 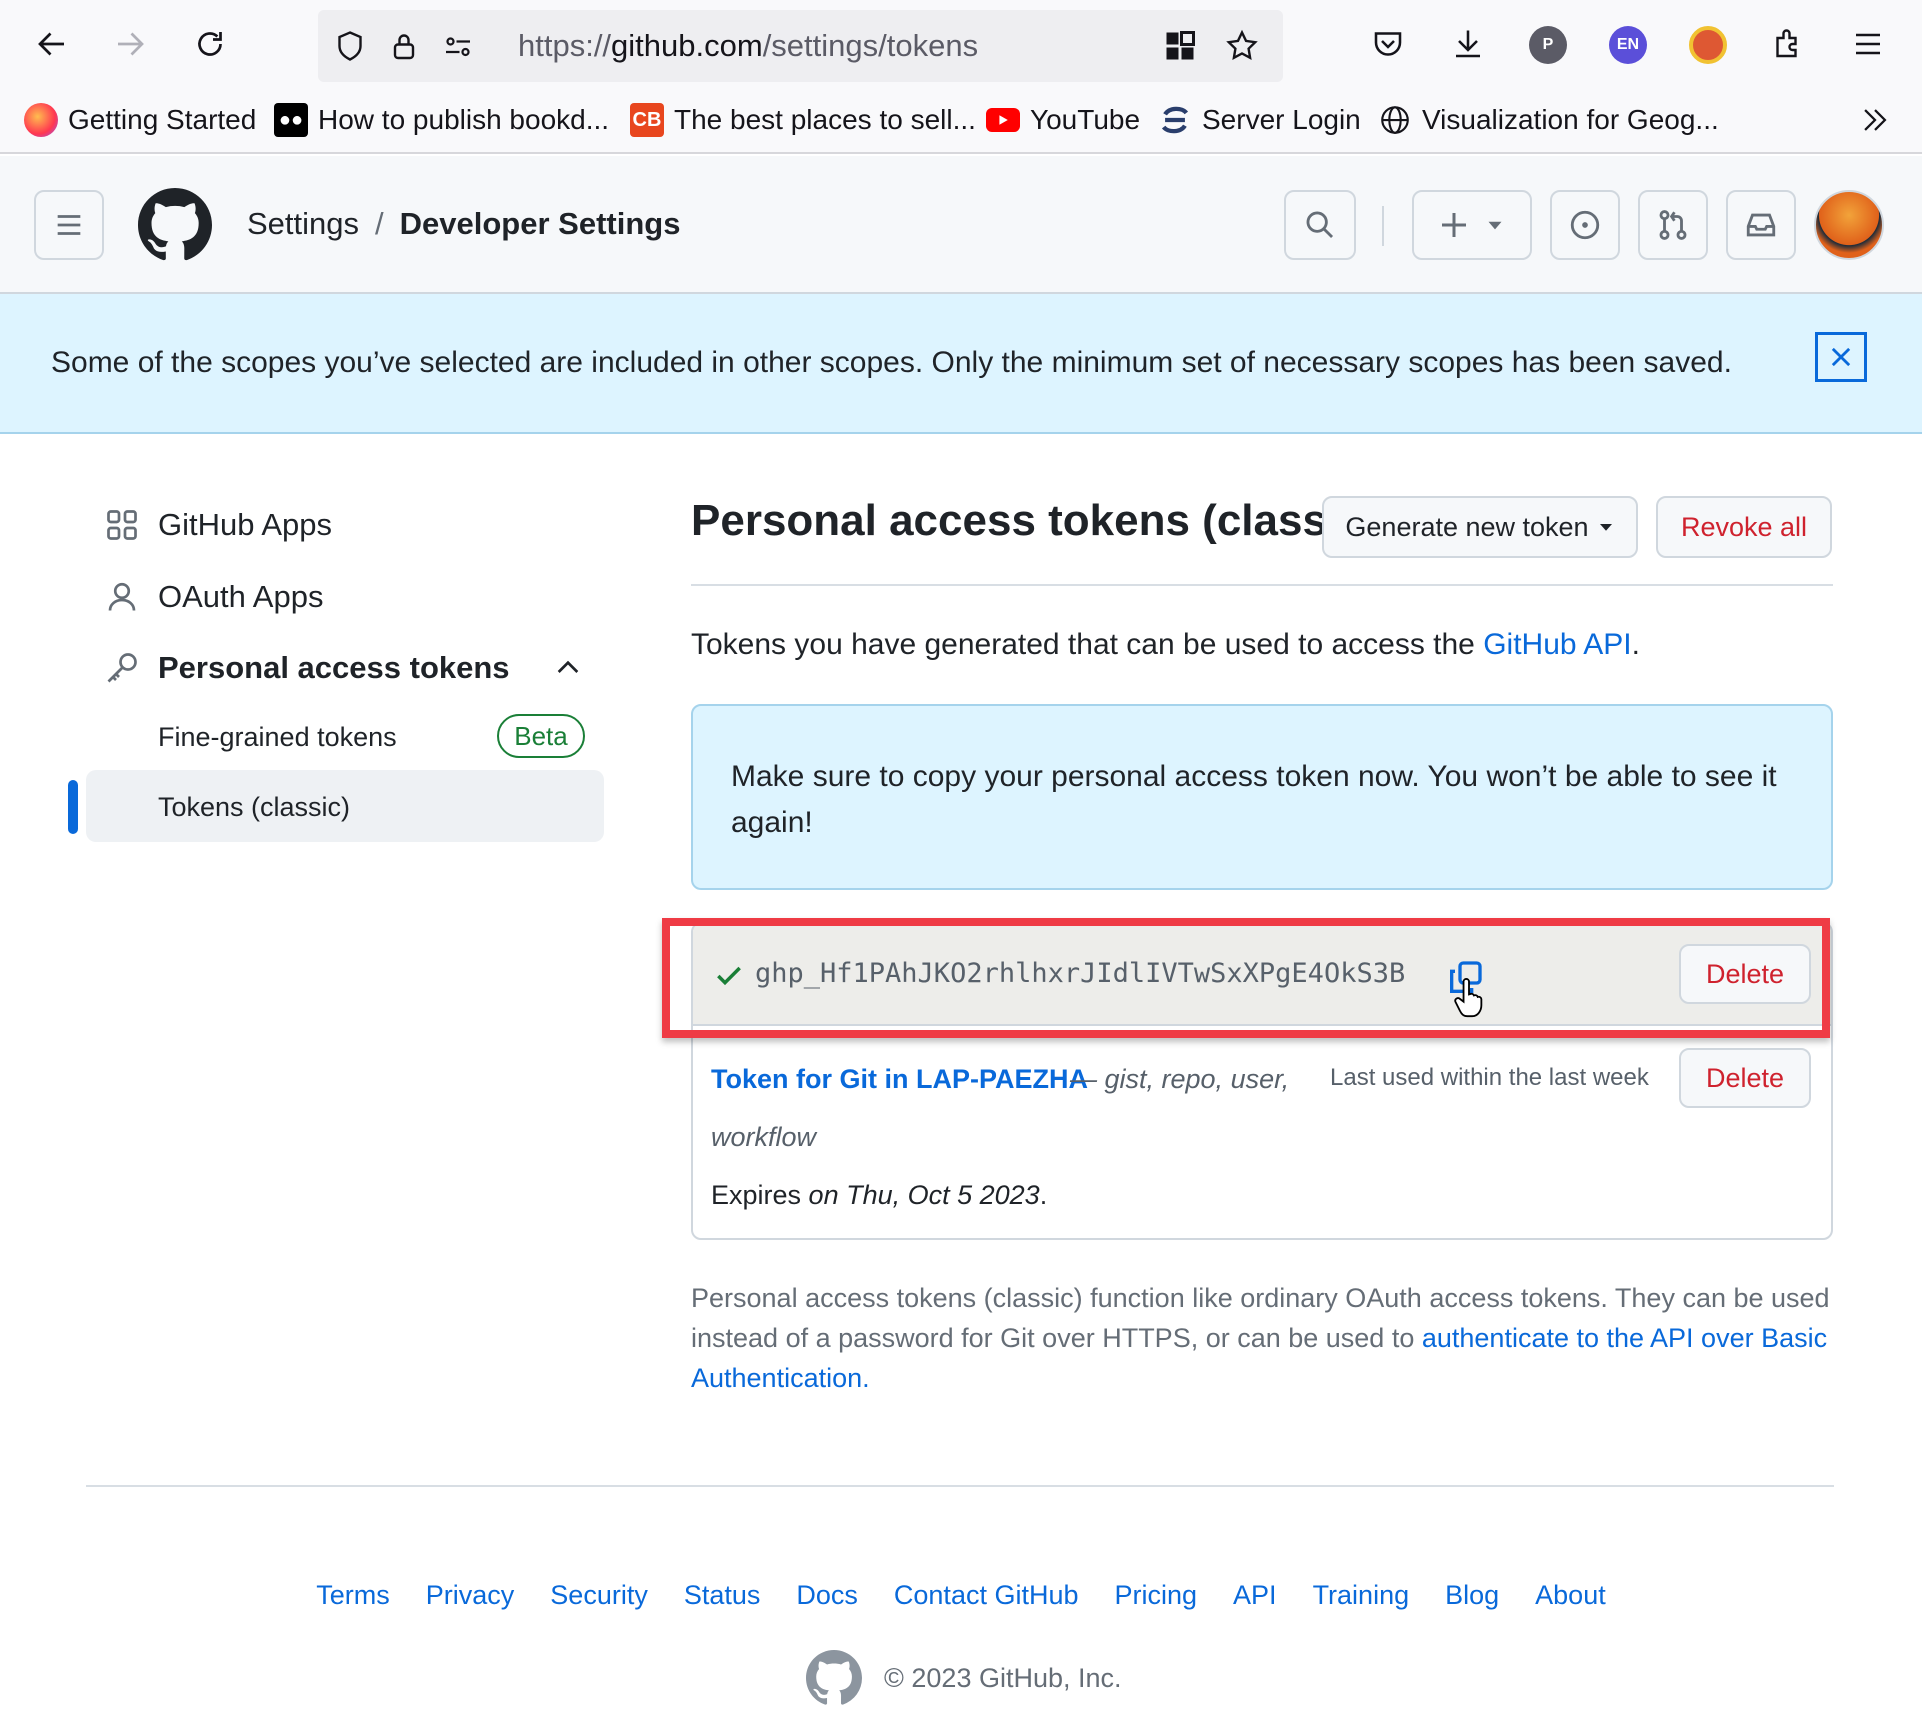 What do you see at coordinates (1156, 1595) in the screenshot?
I see `footer-link-pricing: Pricing` at bounding box center [1156, 1595].